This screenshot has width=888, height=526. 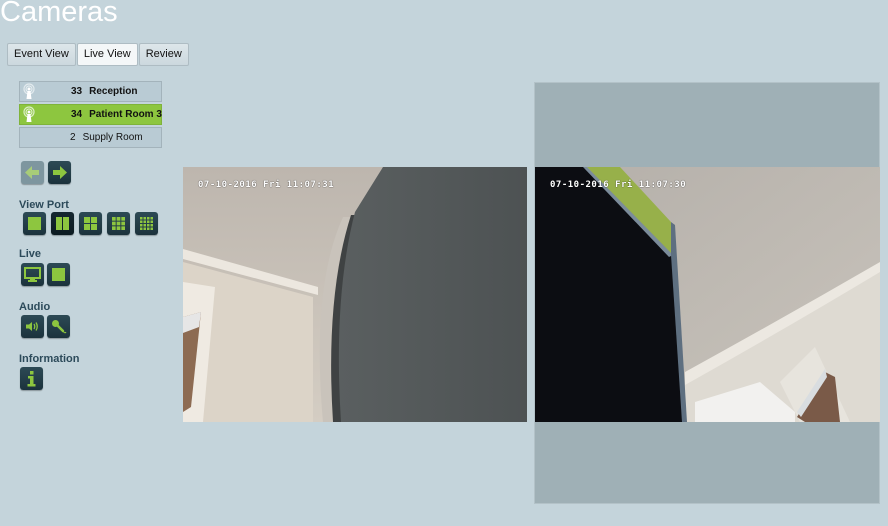 What do you see at coordinates (113, 91) in the screenshot?
I see `camera-name: Reception` at bounding box center [113, 91].